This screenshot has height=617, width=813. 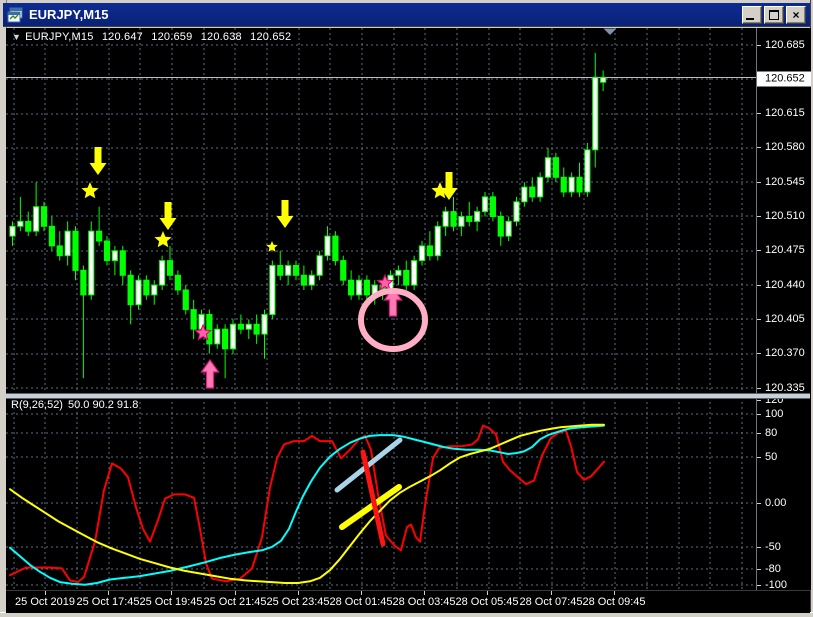 I want to click on chevron-down-icon: ▼, so click(x=16, y=37).